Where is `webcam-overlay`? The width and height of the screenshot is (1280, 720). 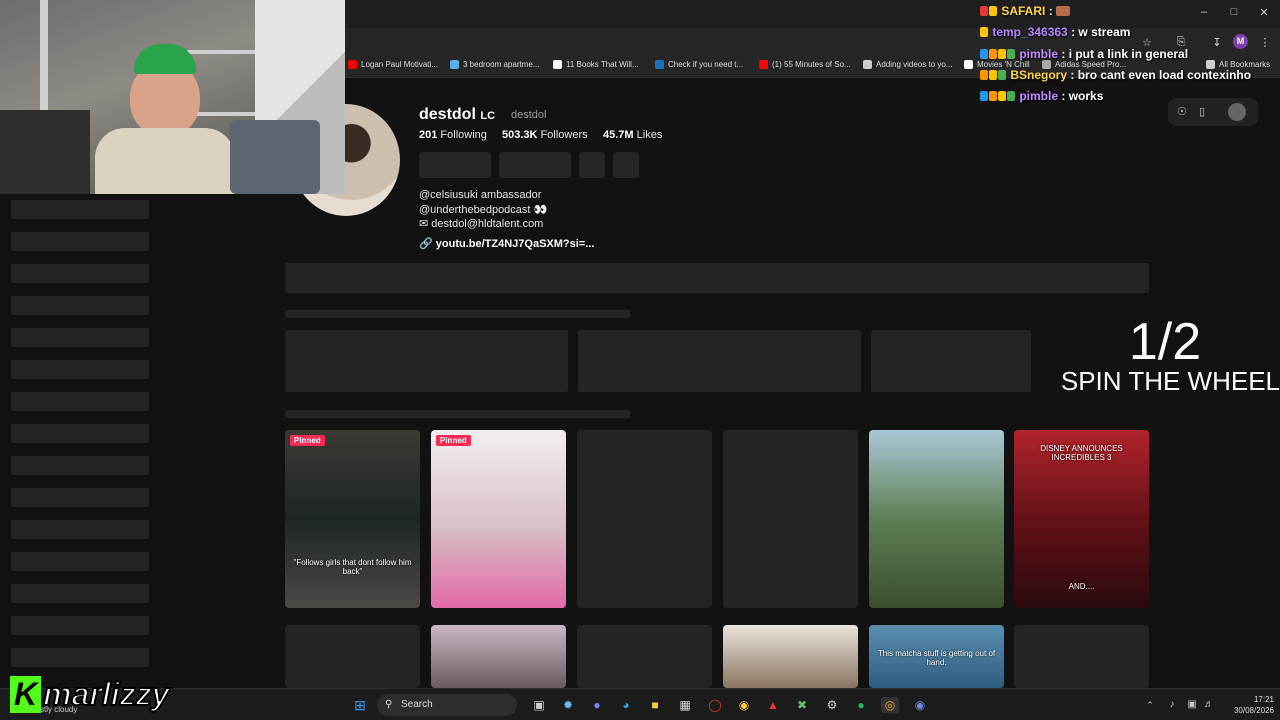
webcam-overlay is located at coordinates (172, 97).